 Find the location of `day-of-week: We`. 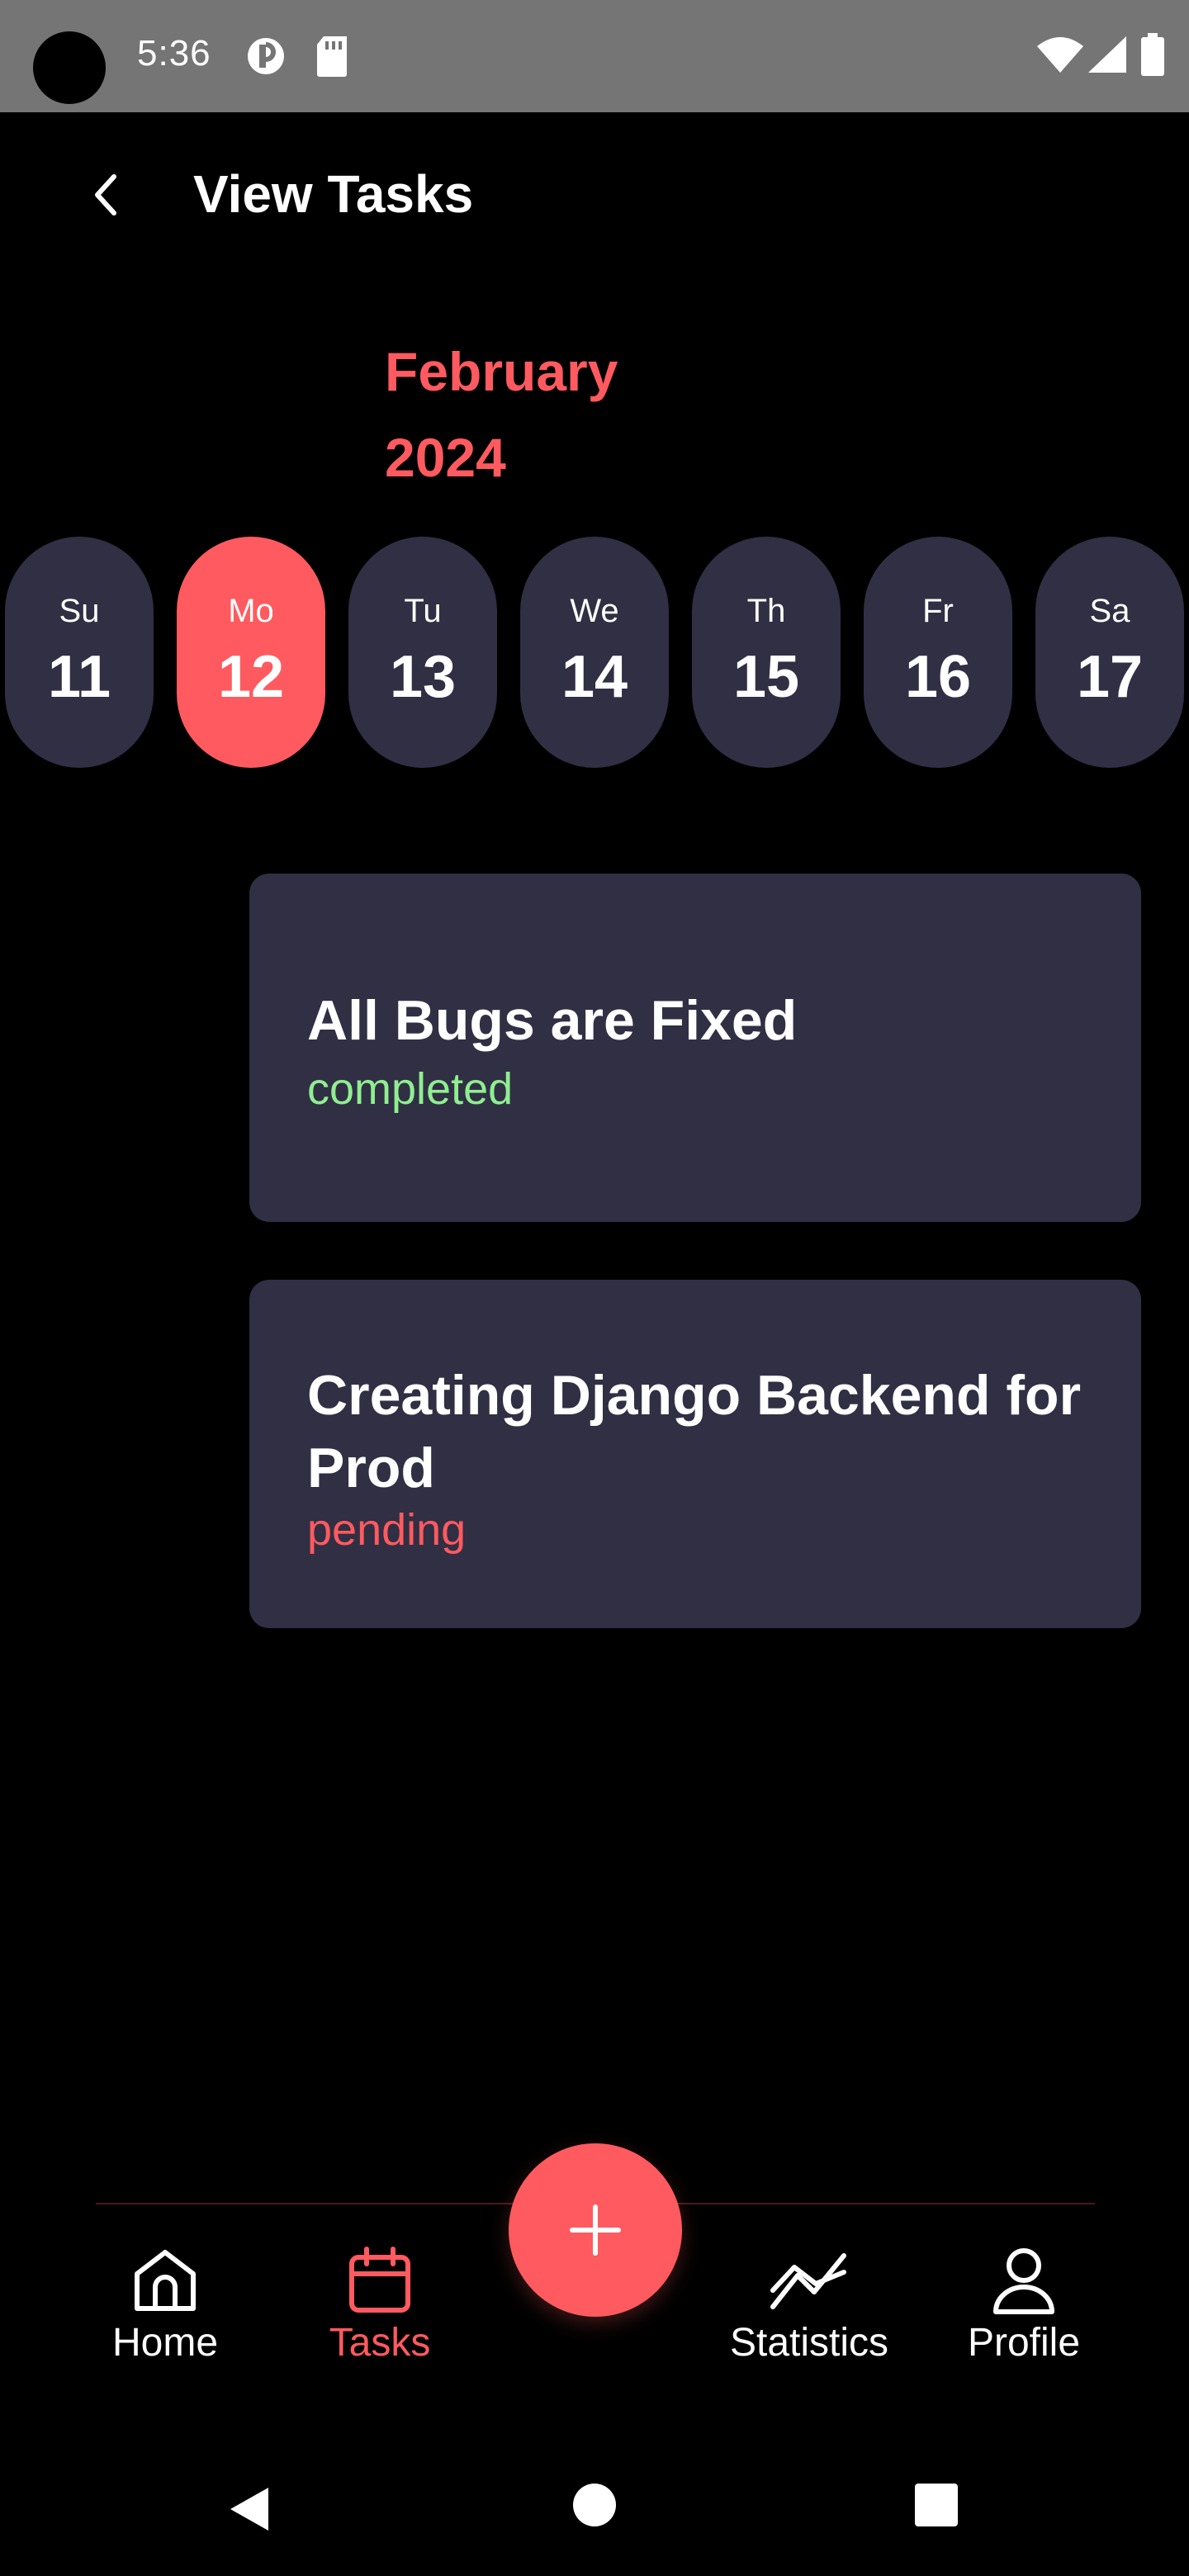

day-of-week: We is located at coordinates (594, 611).